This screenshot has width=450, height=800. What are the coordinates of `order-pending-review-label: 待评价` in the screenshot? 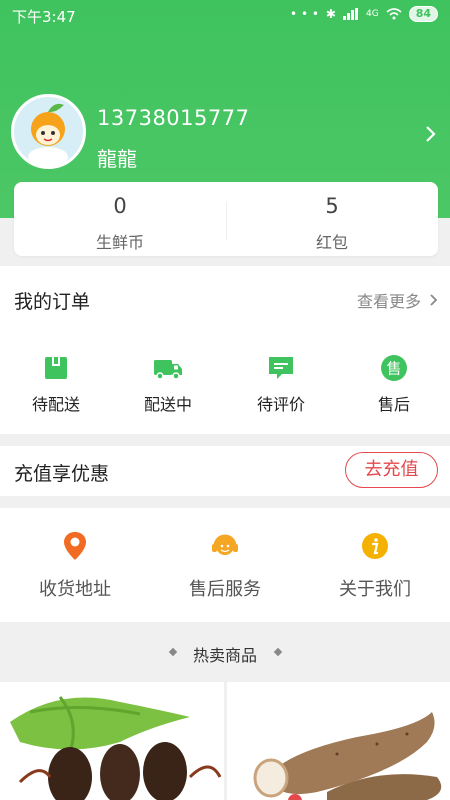 It's located at (280, 404).